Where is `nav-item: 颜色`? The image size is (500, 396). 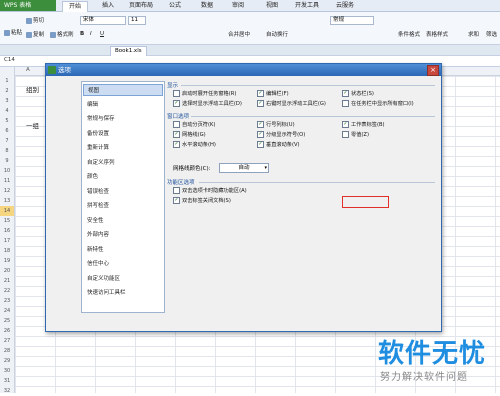 nav-item: 颜色 is located at coordinates (123, 177).